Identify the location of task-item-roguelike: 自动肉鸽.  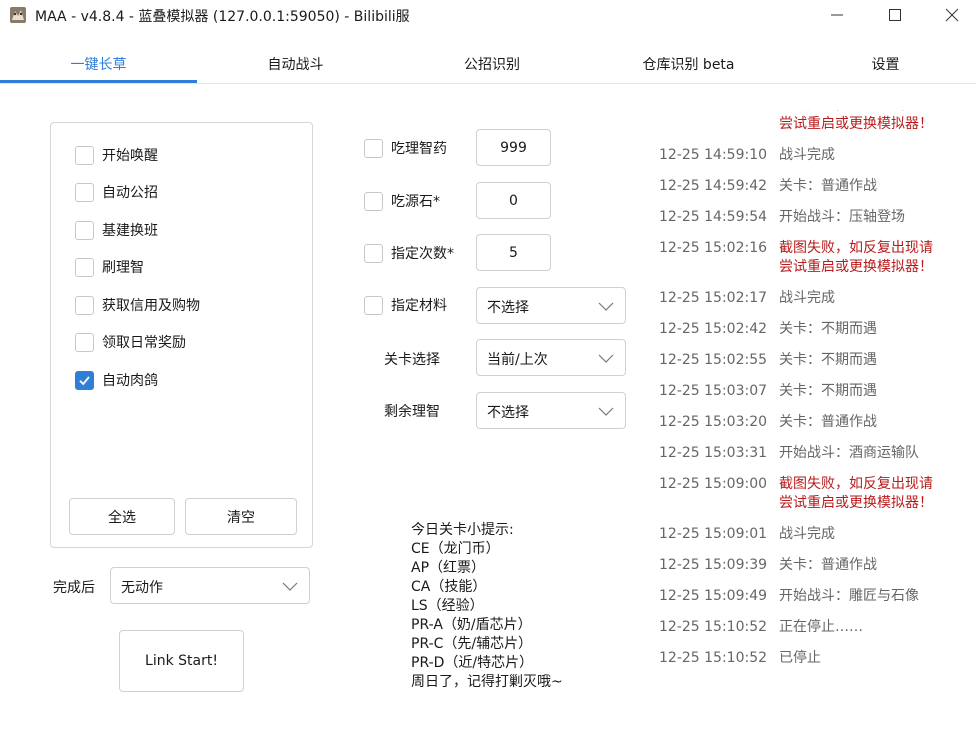
(116, 380).